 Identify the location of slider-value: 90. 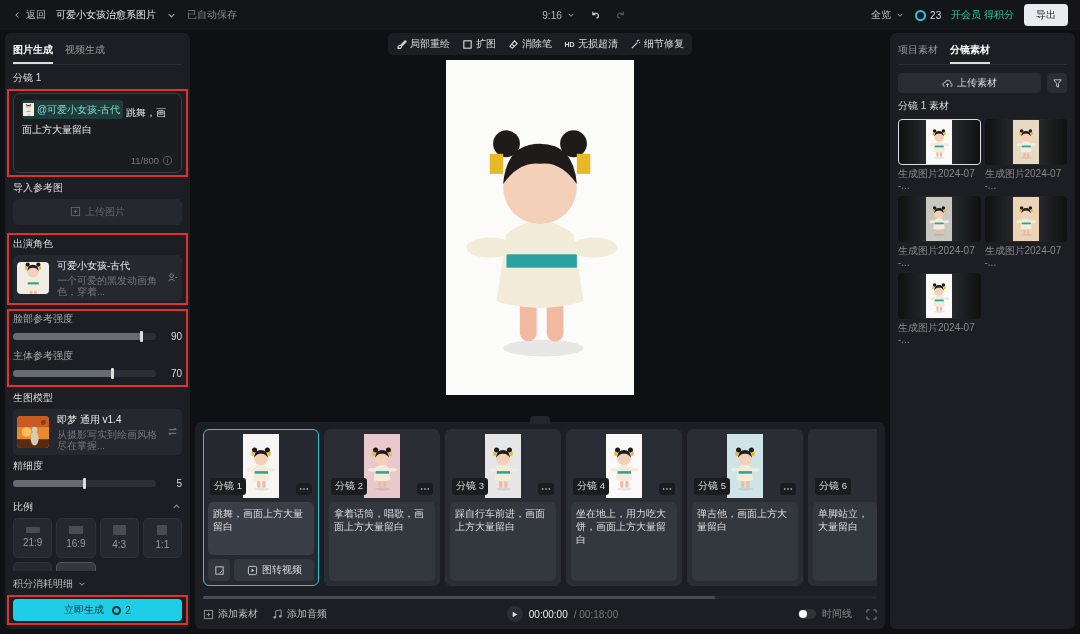
(175, 337).